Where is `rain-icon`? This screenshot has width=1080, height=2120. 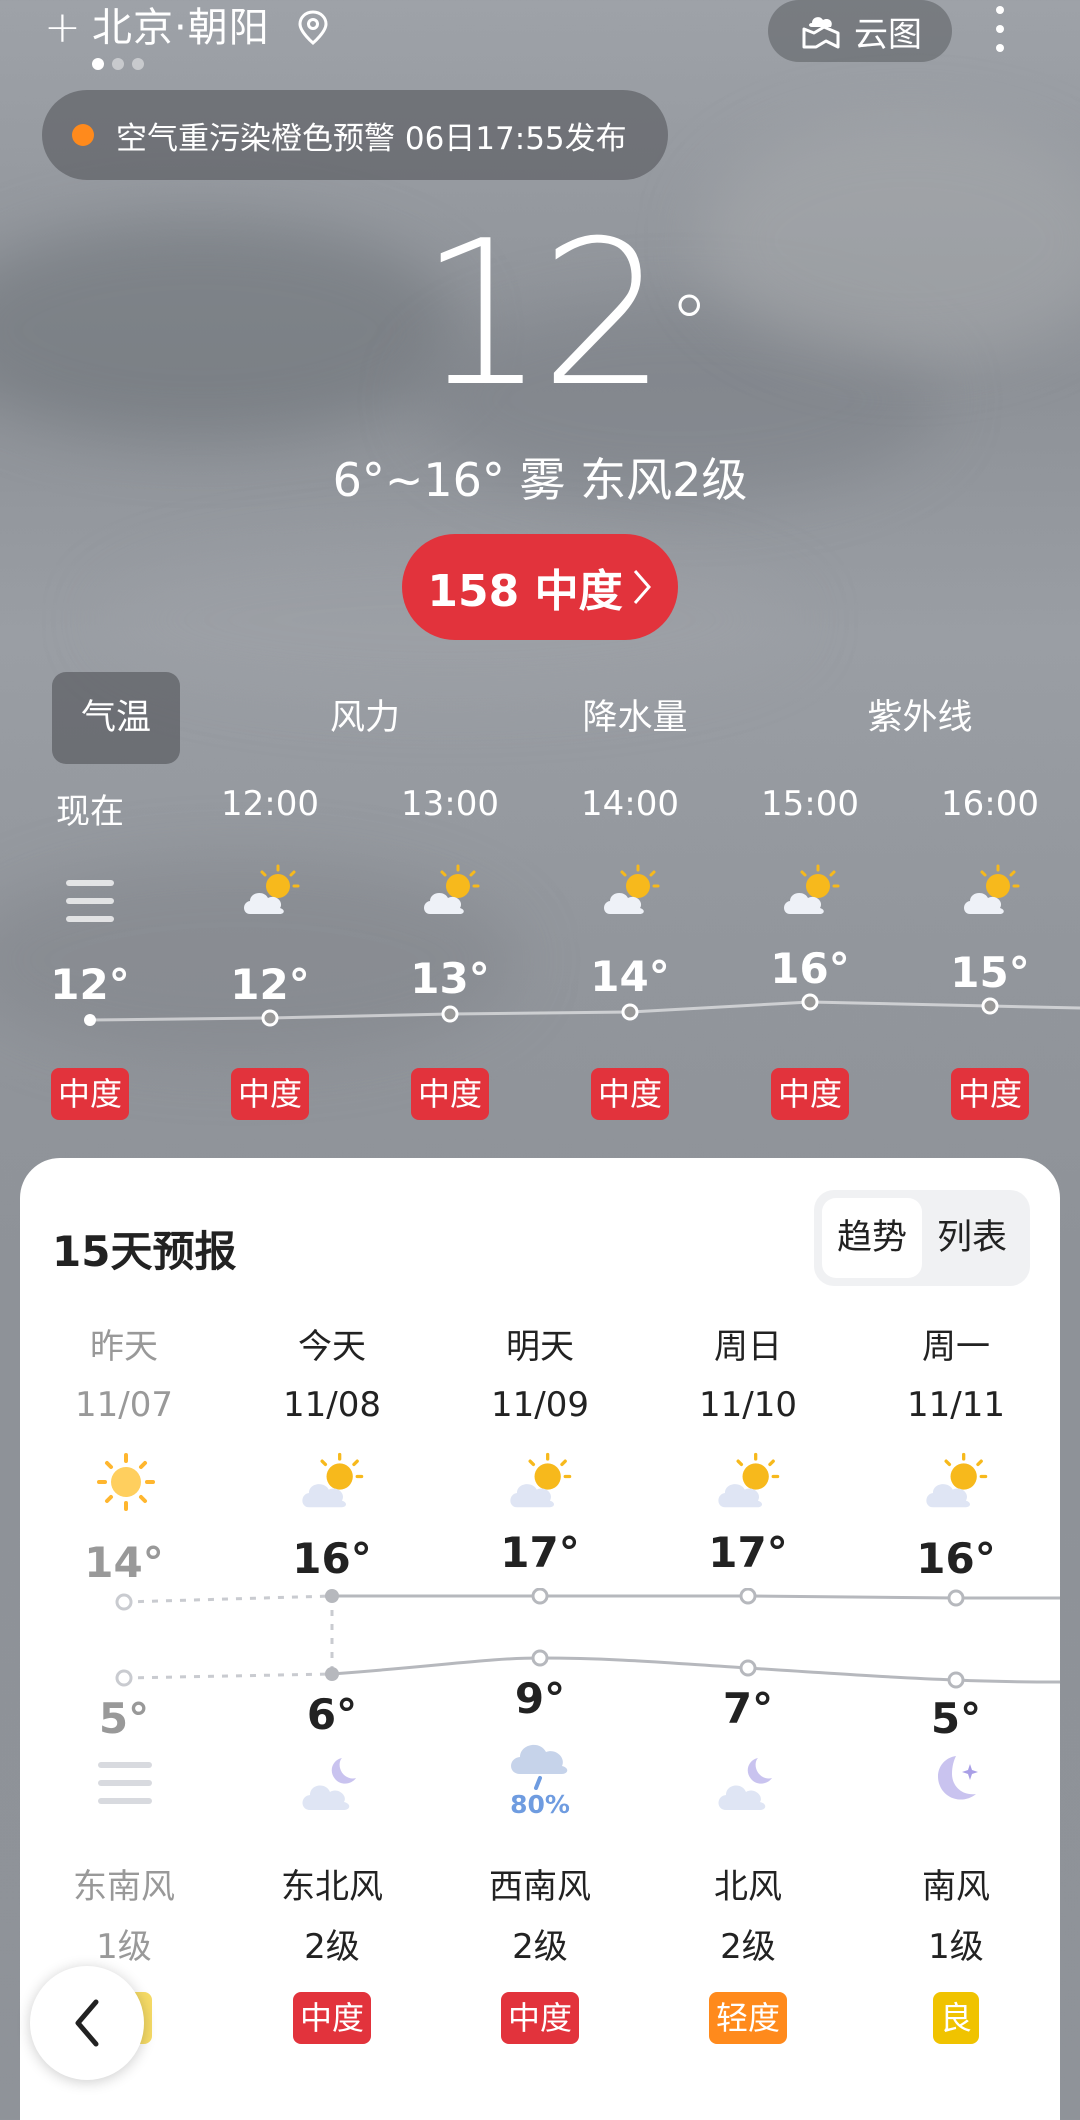 rain-icon is located at coordinates (539, 1767).